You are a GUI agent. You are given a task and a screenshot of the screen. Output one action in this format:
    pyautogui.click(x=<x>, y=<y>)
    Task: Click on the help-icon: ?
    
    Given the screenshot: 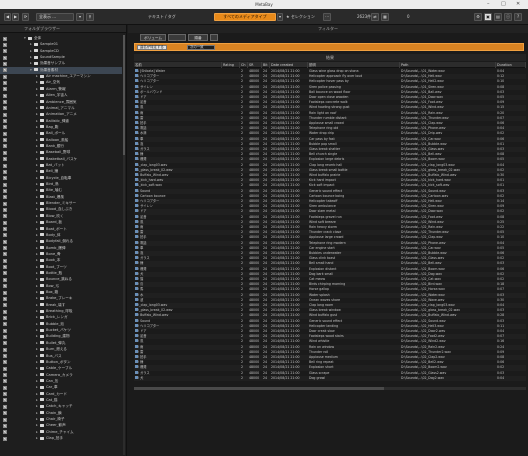 What is the action you would take?
    pyautogui.click(x=518, y=17)
    